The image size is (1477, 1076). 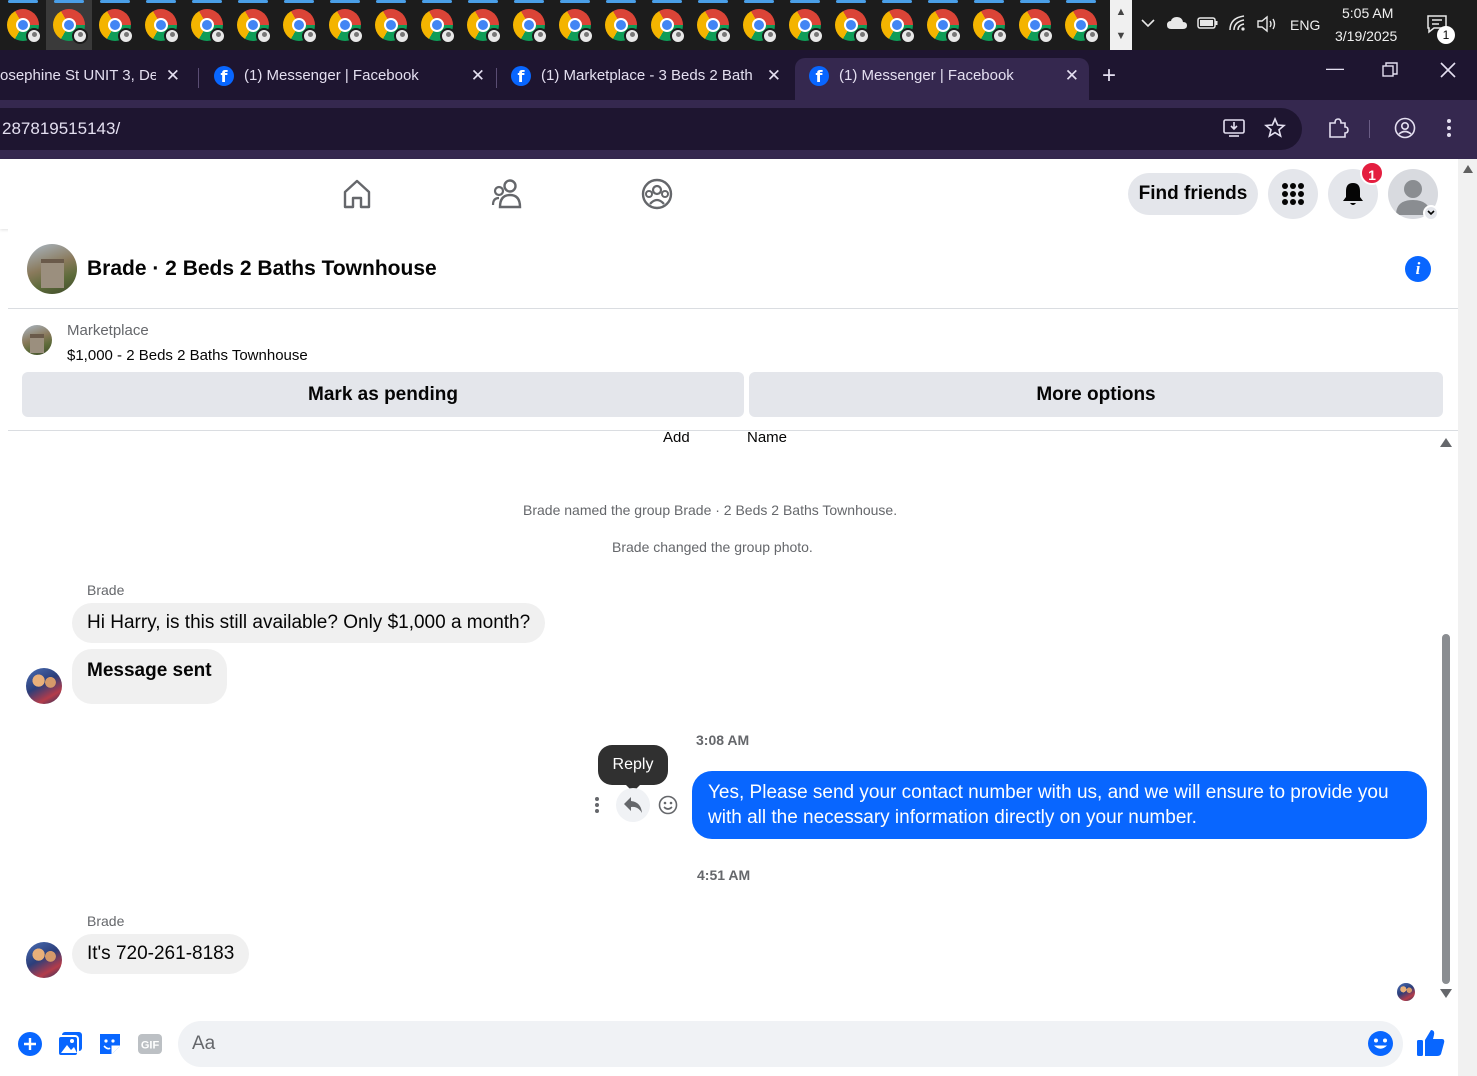 What do you see at coordinates (1335, 68) in the screenshot?
I see `minimize-icon: —` at bounding box center [1335, 68].